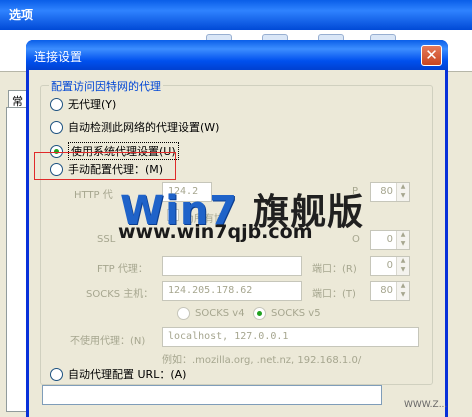  What do you see at coordinates (58, 57) in the screenshot?
I see `dialog-title: 连接设置` at bounding box center [58, 57].